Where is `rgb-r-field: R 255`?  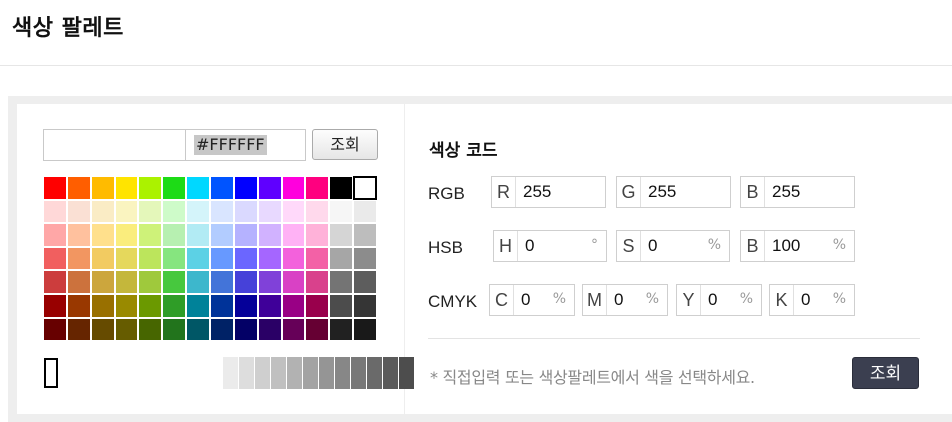
rgb-r-field: R 255 is located at coordinates (548, 192).